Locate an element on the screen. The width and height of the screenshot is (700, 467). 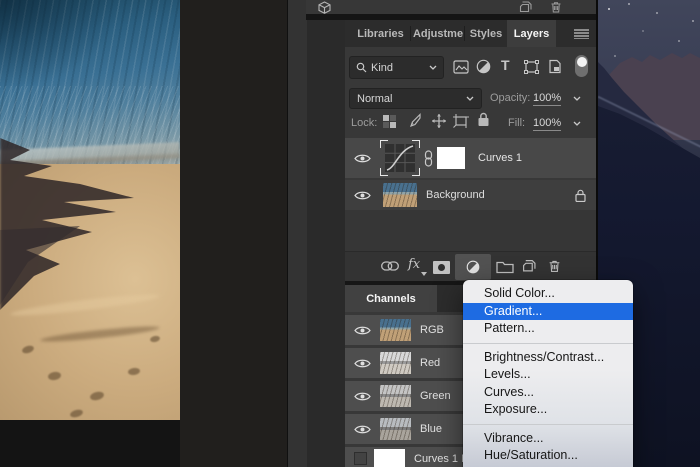
curves-icon is located at coordinates (400, 158).